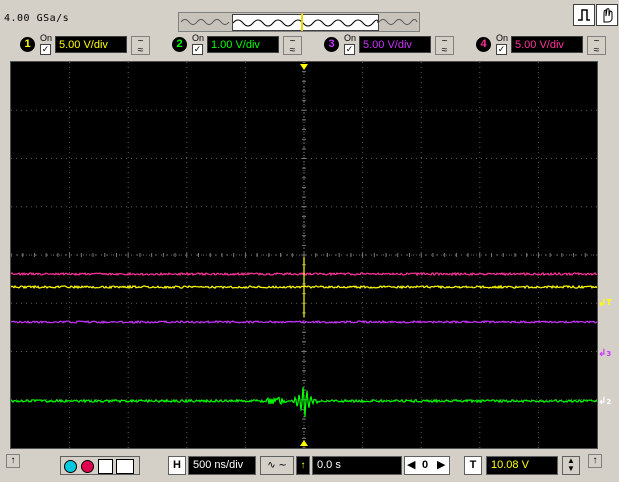  I want to click on expand-up-right-icon: ↑, so click(595, 461).